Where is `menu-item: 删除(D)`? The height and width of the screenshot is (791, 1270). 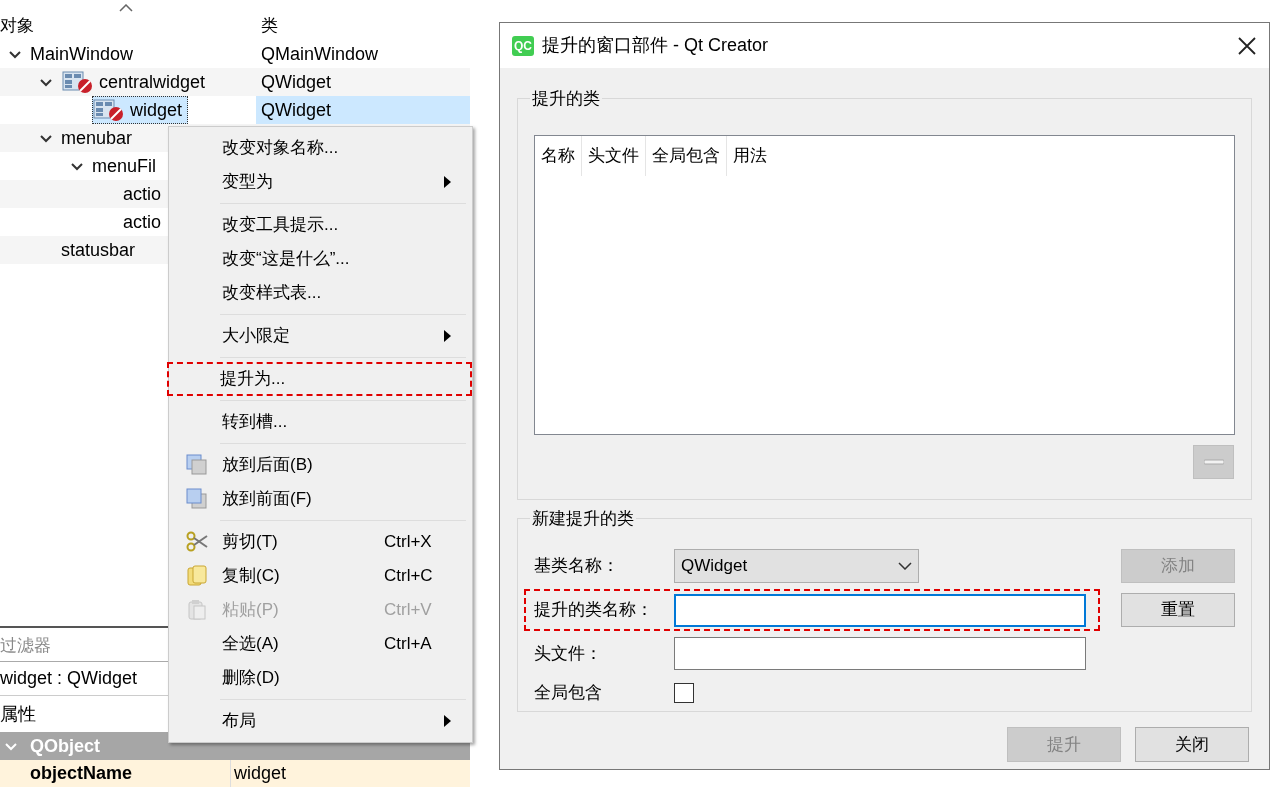
menu-item: 删除(D) is located at coordinates (320, 678).